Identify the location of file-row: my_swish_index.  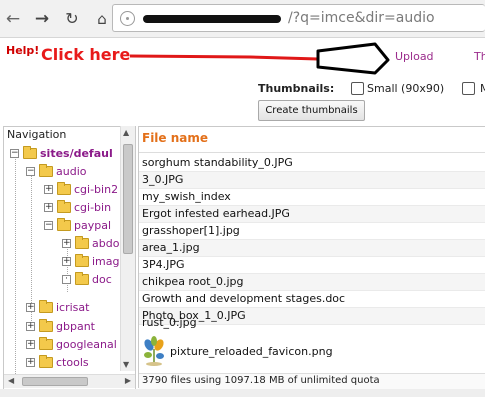
(312, 197).